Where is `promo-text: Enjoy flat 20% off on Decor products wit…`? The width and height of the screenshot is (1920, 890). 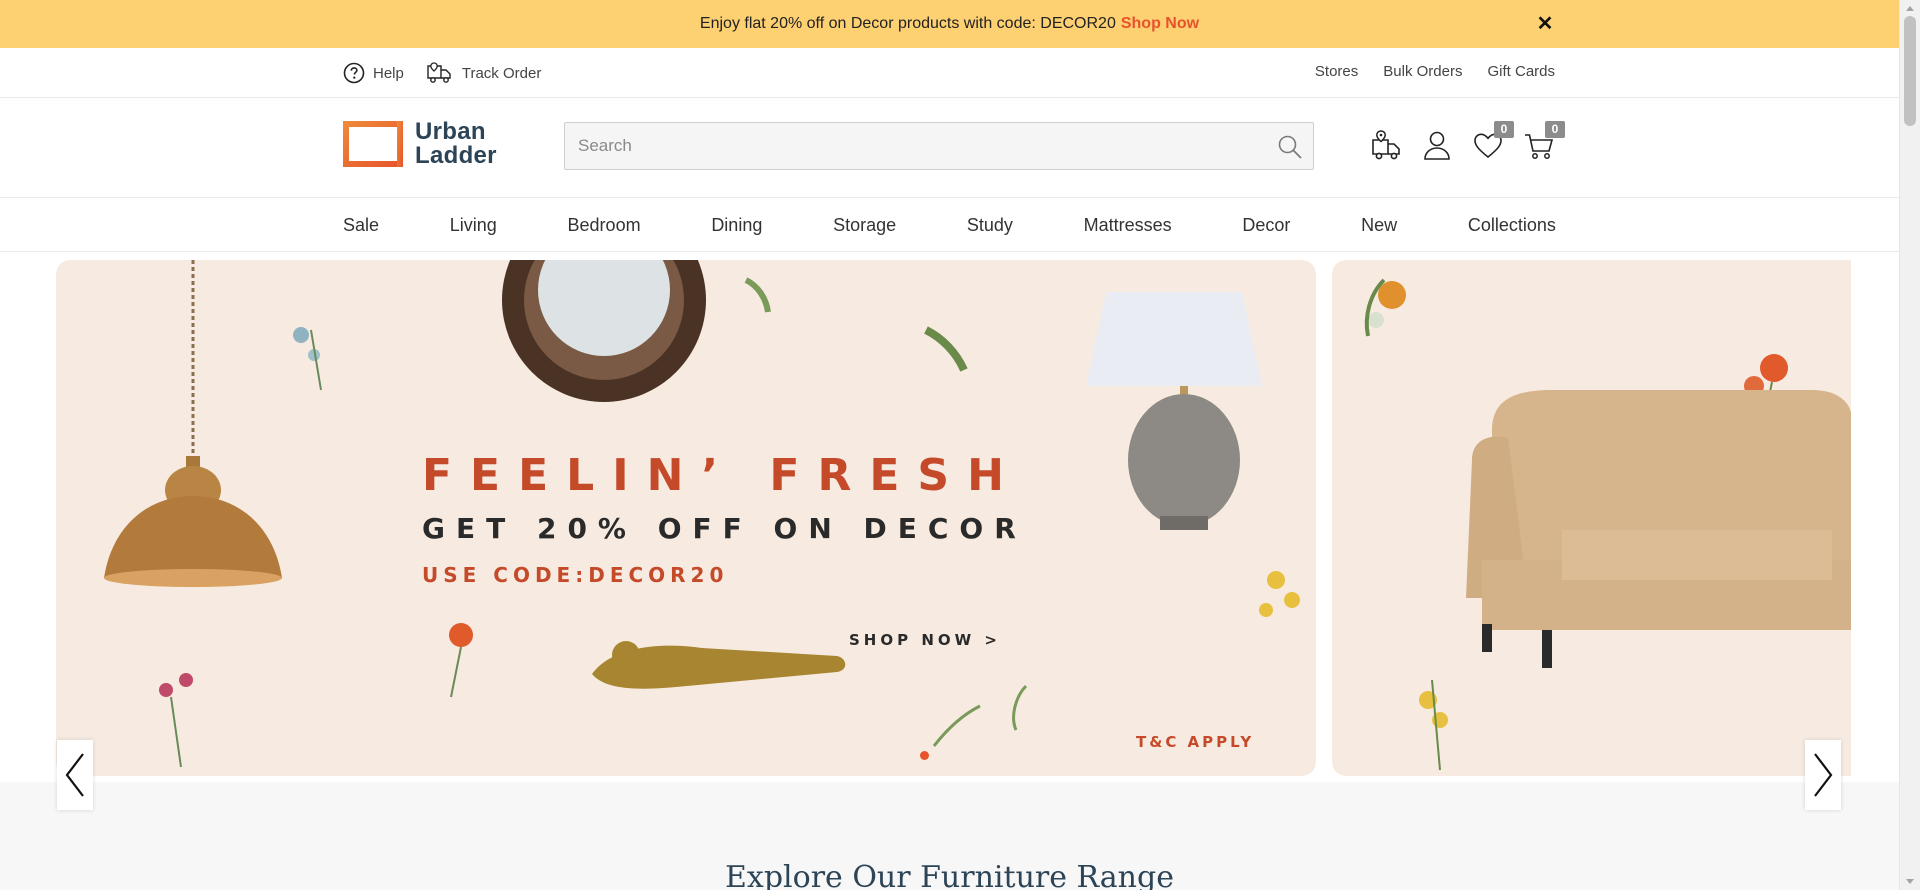
promo-text: Enjoy flat 20% off on Decor products wit… is located at coordinates (907, 23).